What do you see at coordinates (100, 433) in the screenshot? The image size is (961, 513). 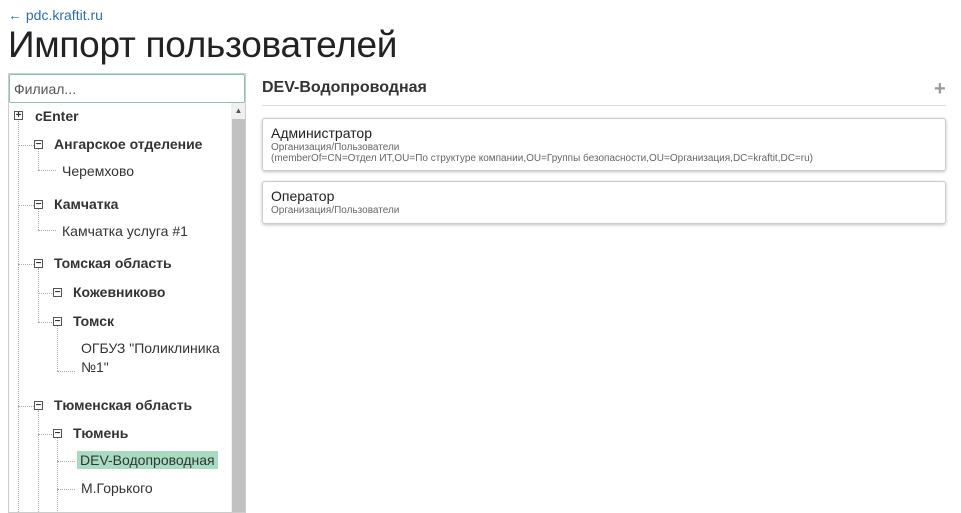 I see `tree-node-tyumen: Тюмень` at bounding box center [100, 433].